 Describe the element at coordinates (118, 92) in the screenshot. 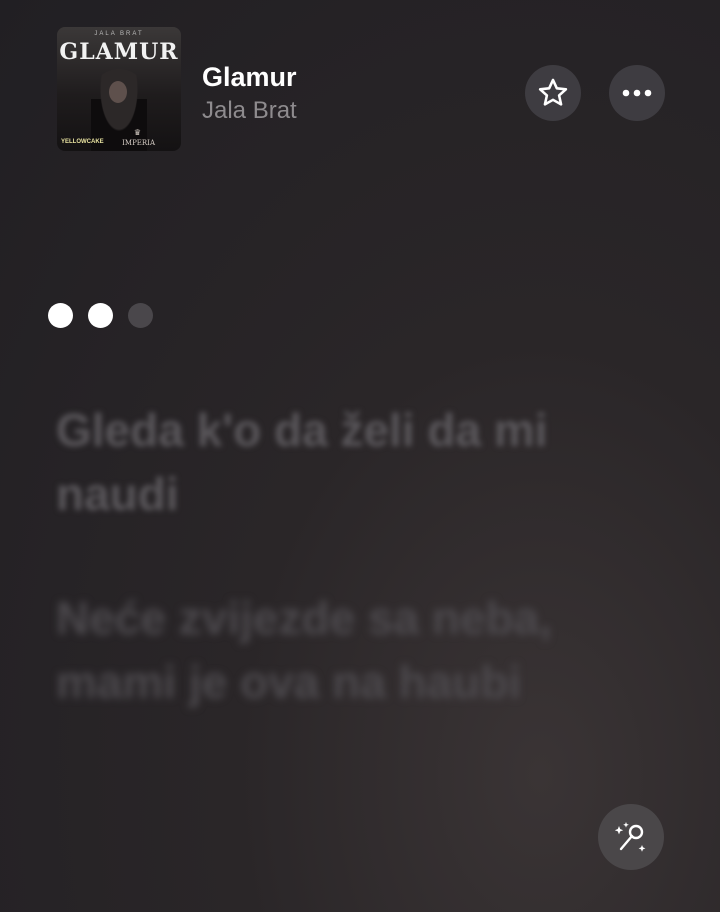

I see `artist-face` at that location.